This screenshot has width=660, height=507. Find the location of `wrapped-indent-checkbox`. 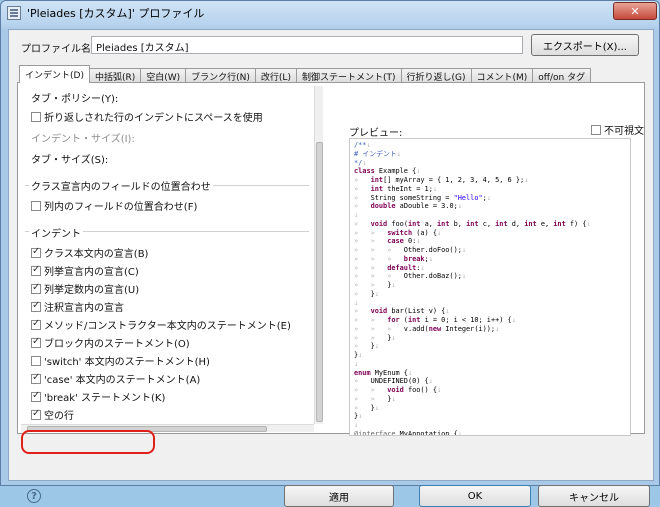

wrapped-indent-checkbox is located at coordinates (36, 116).